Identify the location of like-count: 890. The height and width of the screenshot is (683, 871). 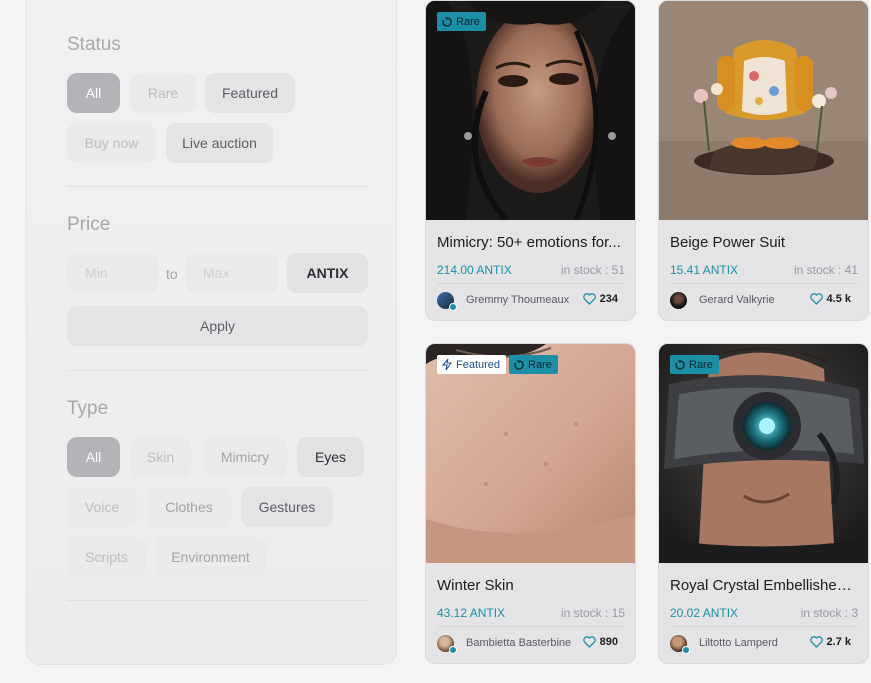
(608, 642).